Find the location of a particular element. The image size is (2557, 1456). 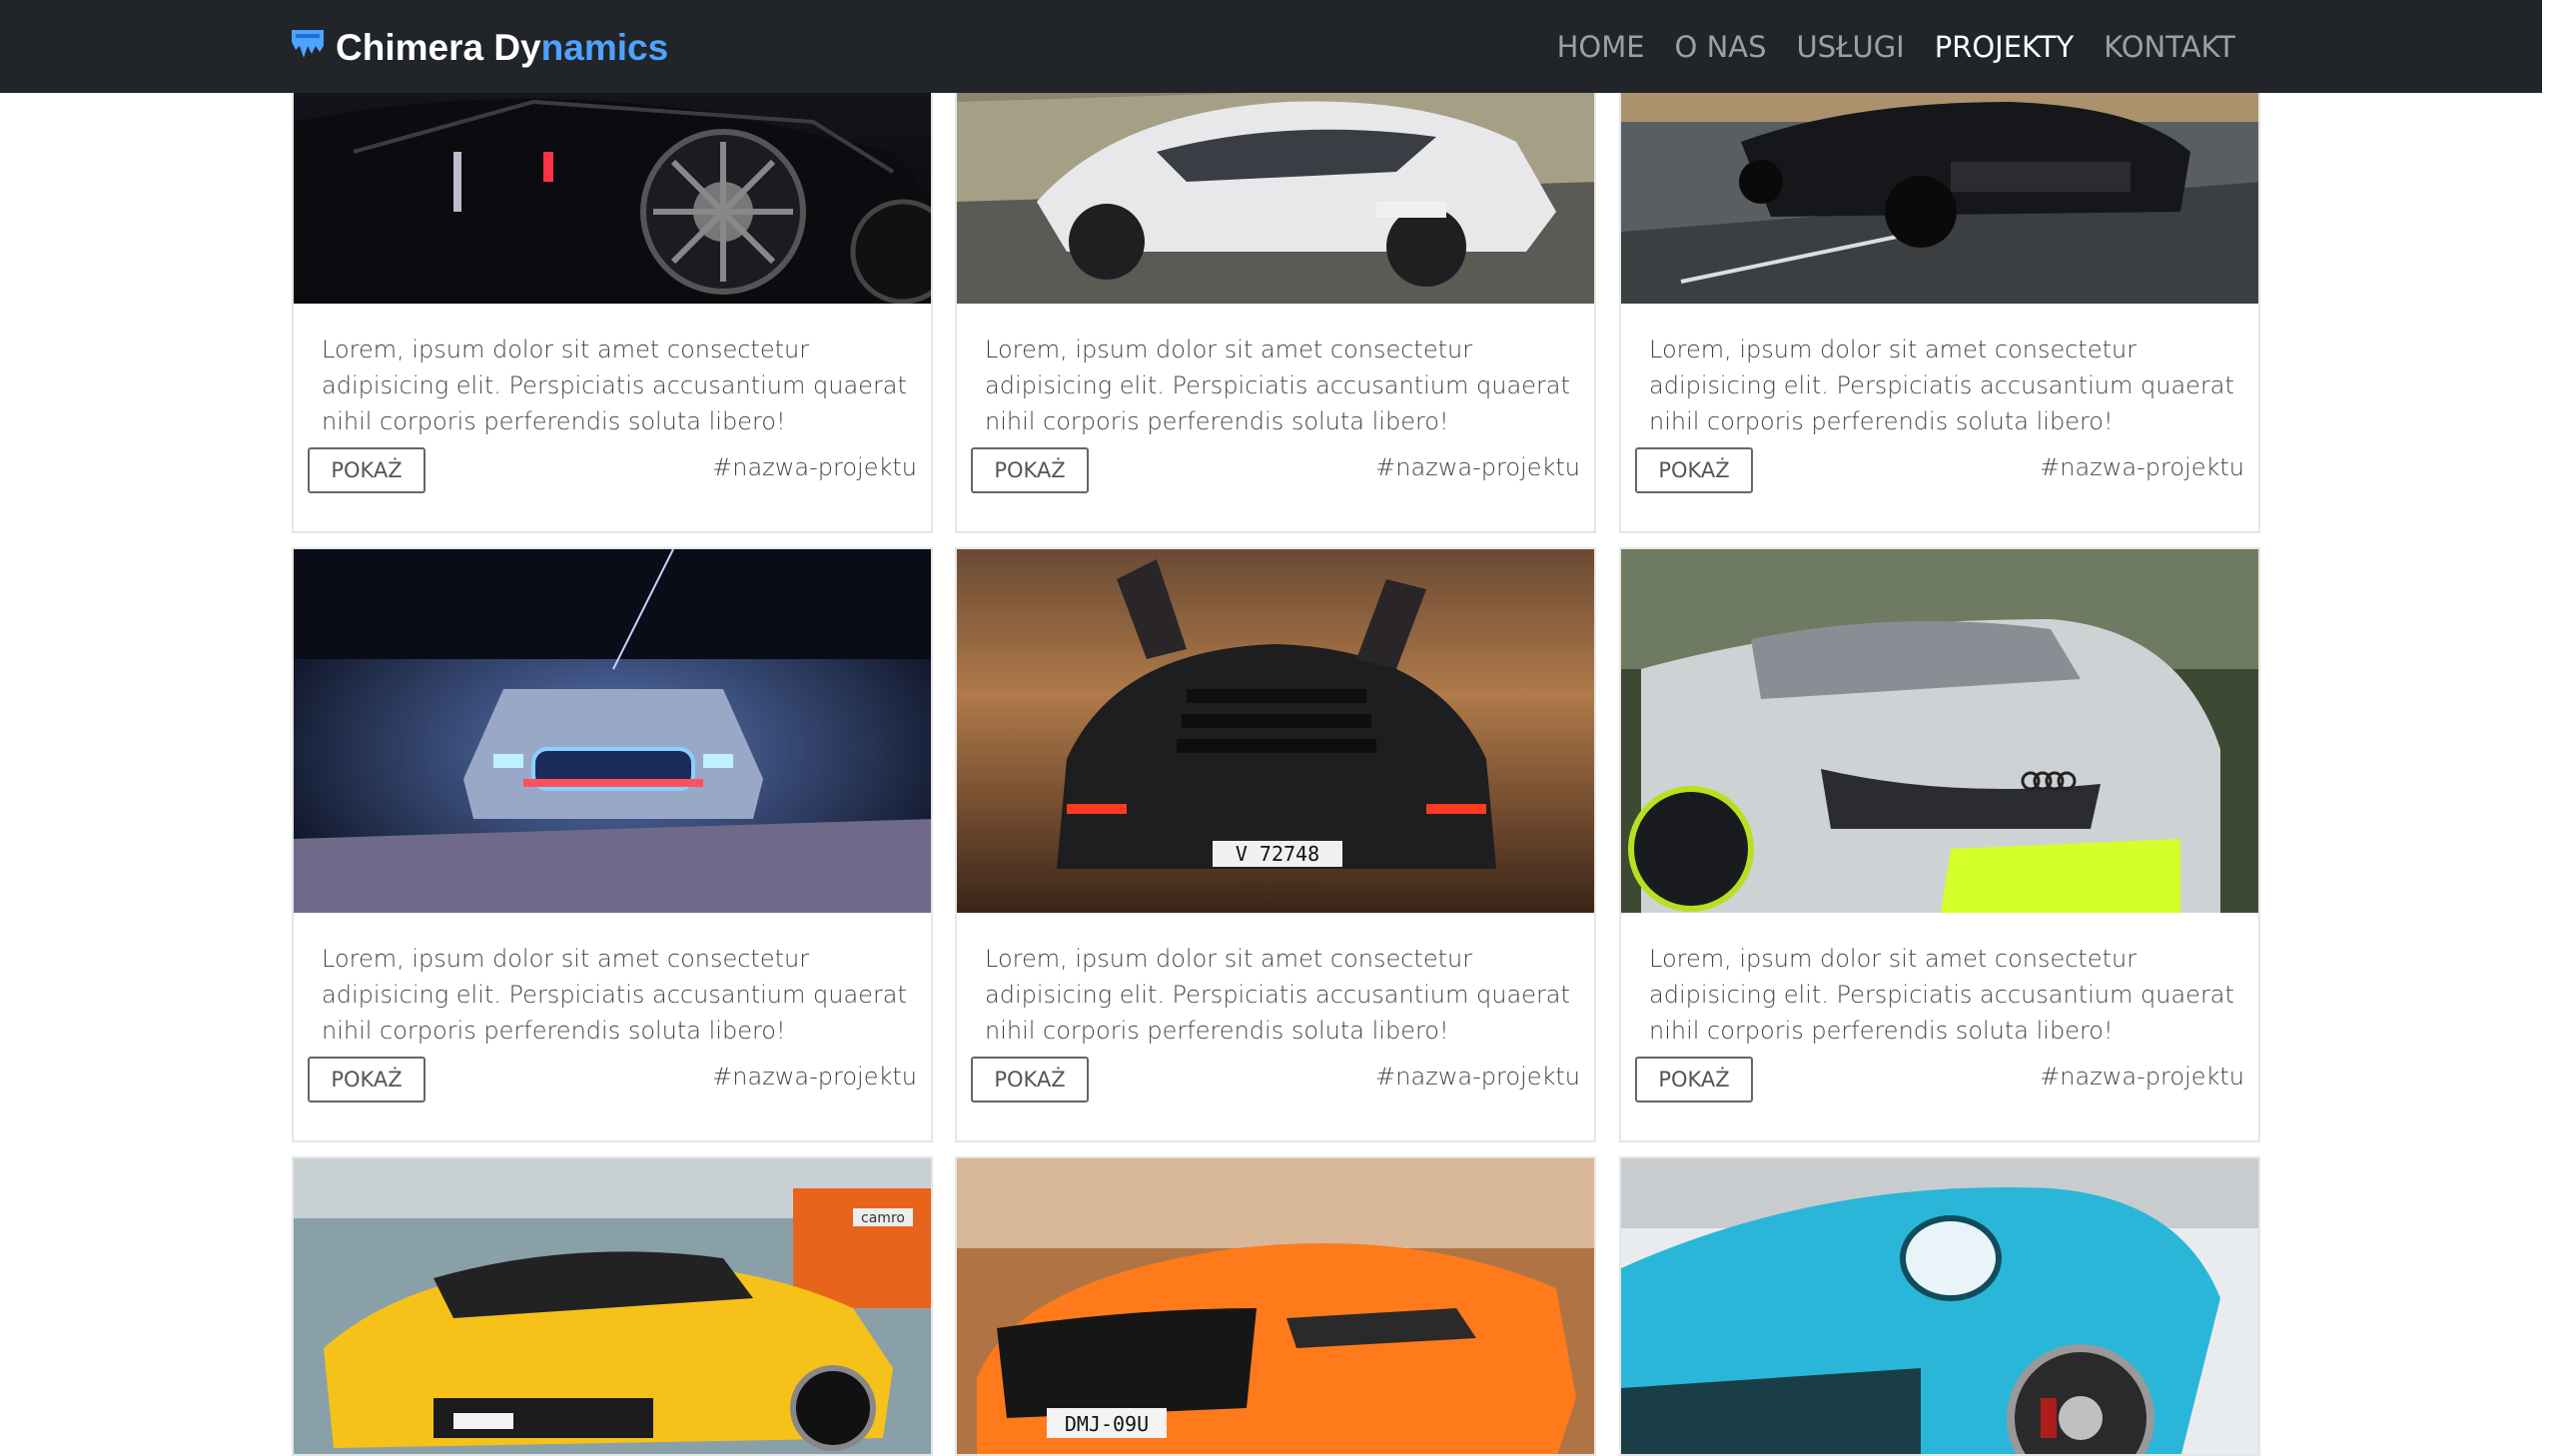

license-plate-text: V 72748 is located at coordinates (1277, 854).